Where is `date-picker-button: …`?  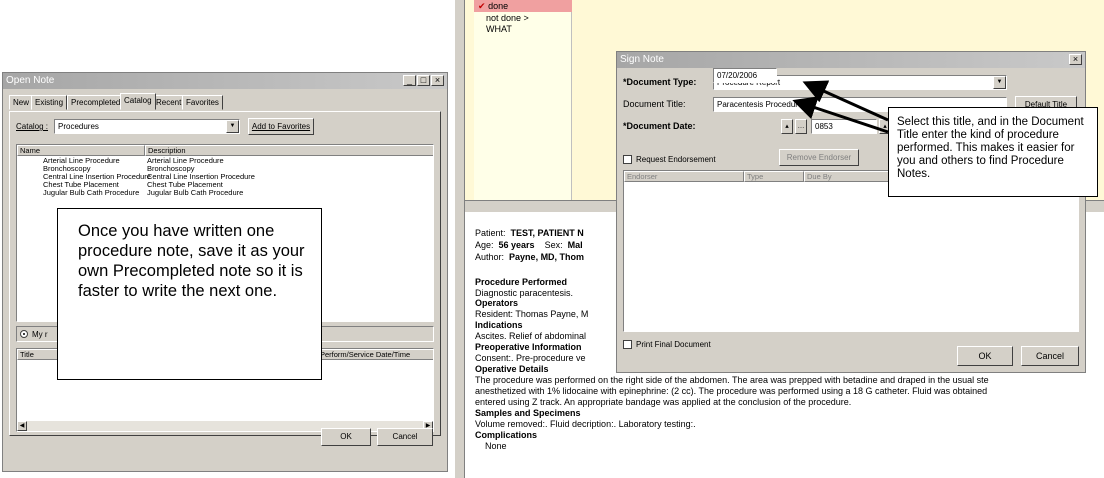 date-picker-button: … is located at coordinates (801, 126).